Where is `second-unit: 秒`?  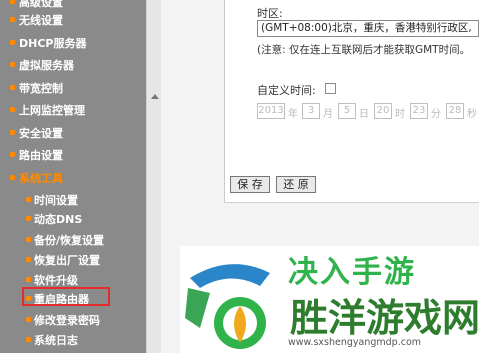
second-unit: 秒 is located at coordinates (472, 114).